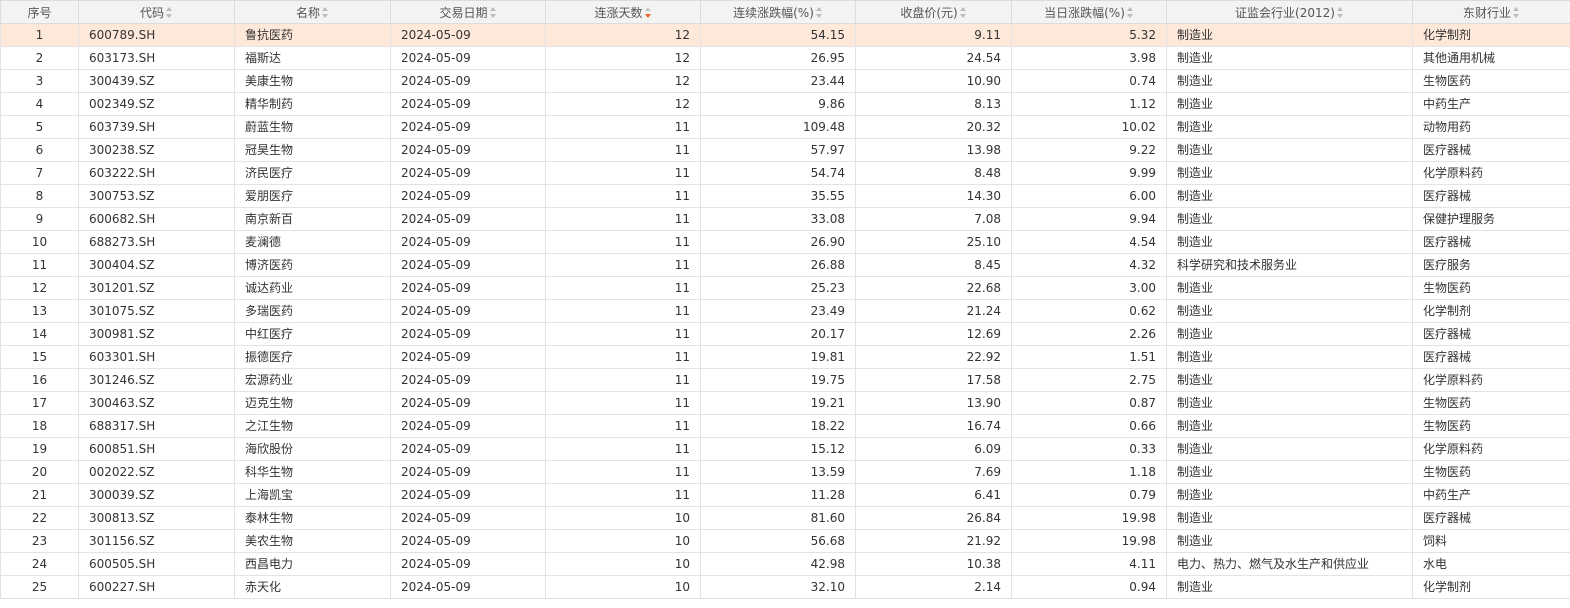 Image resolution: width=1570 pixels, height=608 pixels. Describe the element at coordinates (933, 449) in the screenshot. I see `cell-close-price: 6.09` at that location.